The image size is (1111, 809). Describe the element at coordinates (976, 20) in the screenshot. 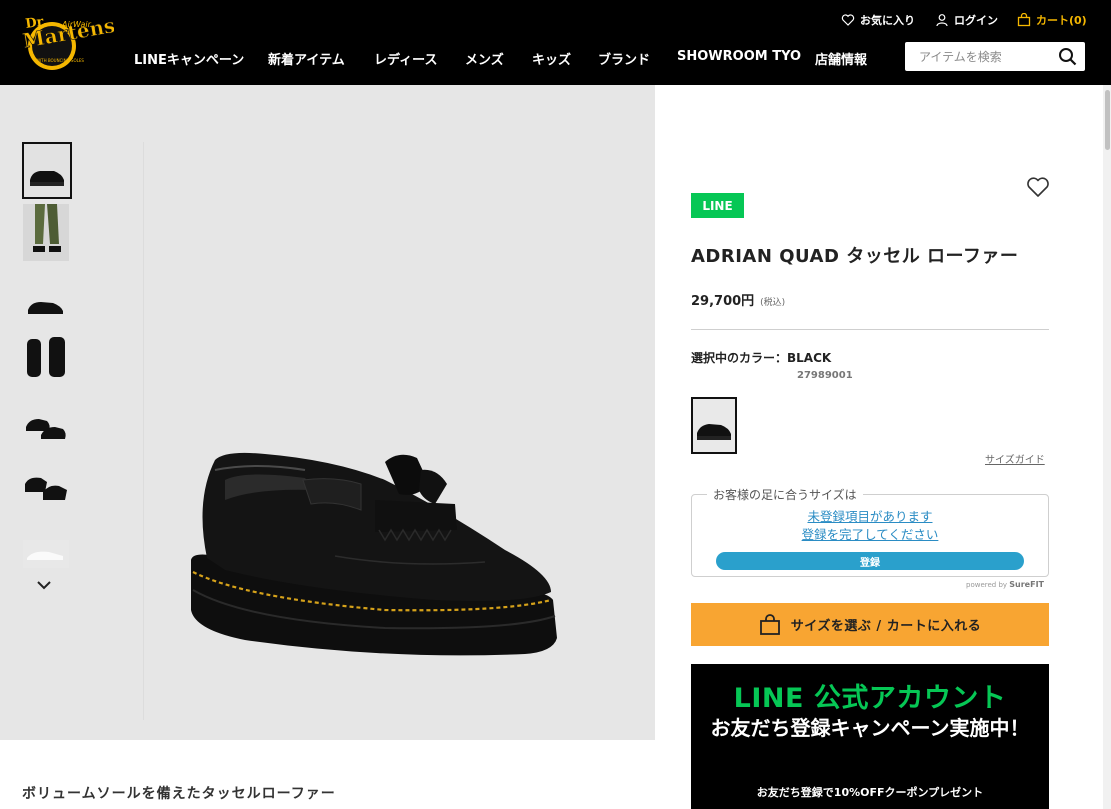

I see `login-label: ログイン` at that location.